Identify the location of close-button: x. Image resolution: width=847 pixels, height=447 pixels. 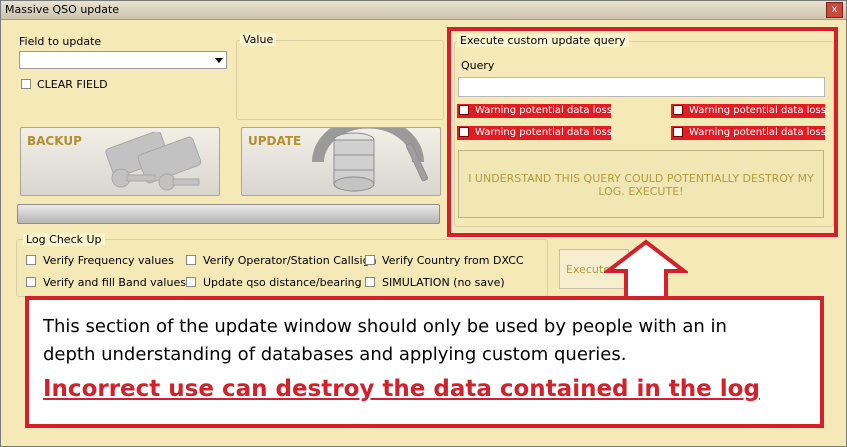
(834, 10).